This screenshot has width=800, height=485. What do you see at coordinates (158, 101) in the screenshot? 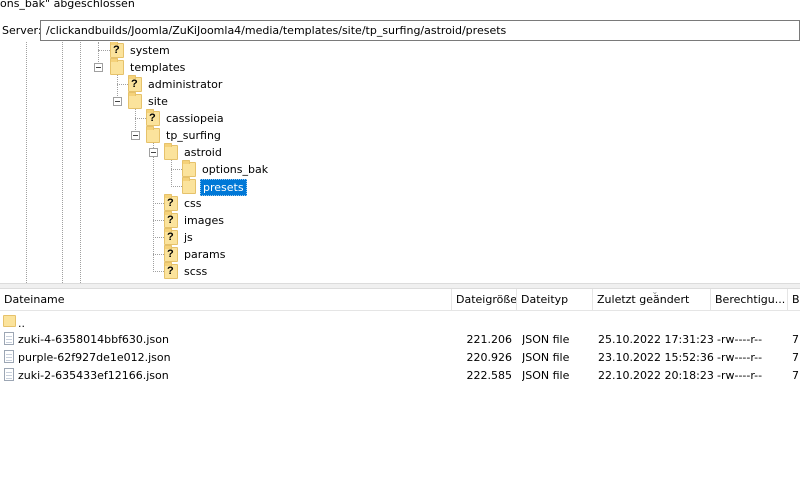
I see `tree-item-label: site` at bounding box center [158, 101].